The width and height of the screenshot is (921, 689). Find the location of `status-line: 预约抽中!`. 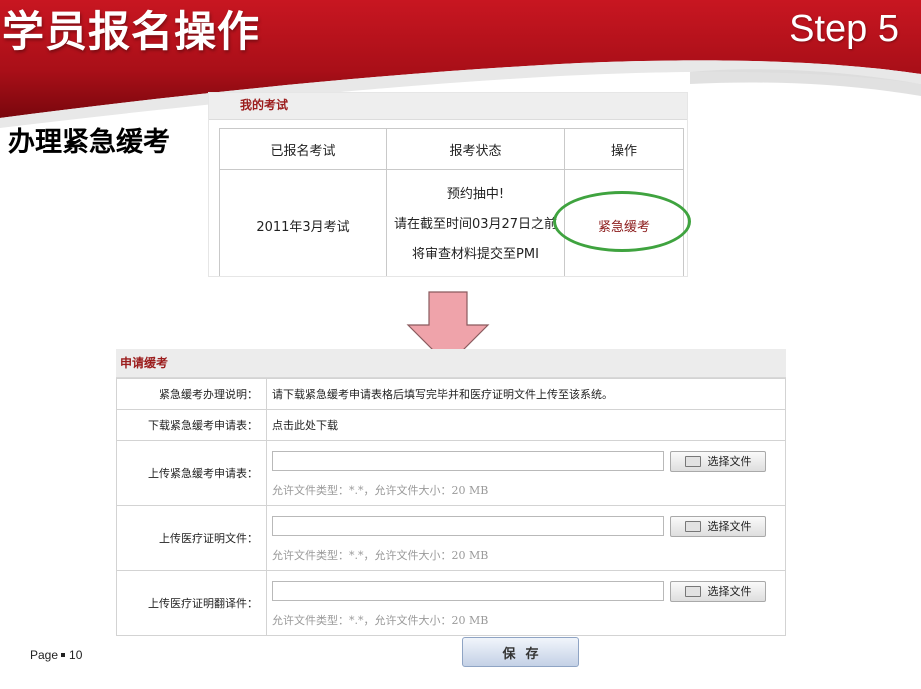

status-line: 预约抽中! is located at coordinates (475, 194).